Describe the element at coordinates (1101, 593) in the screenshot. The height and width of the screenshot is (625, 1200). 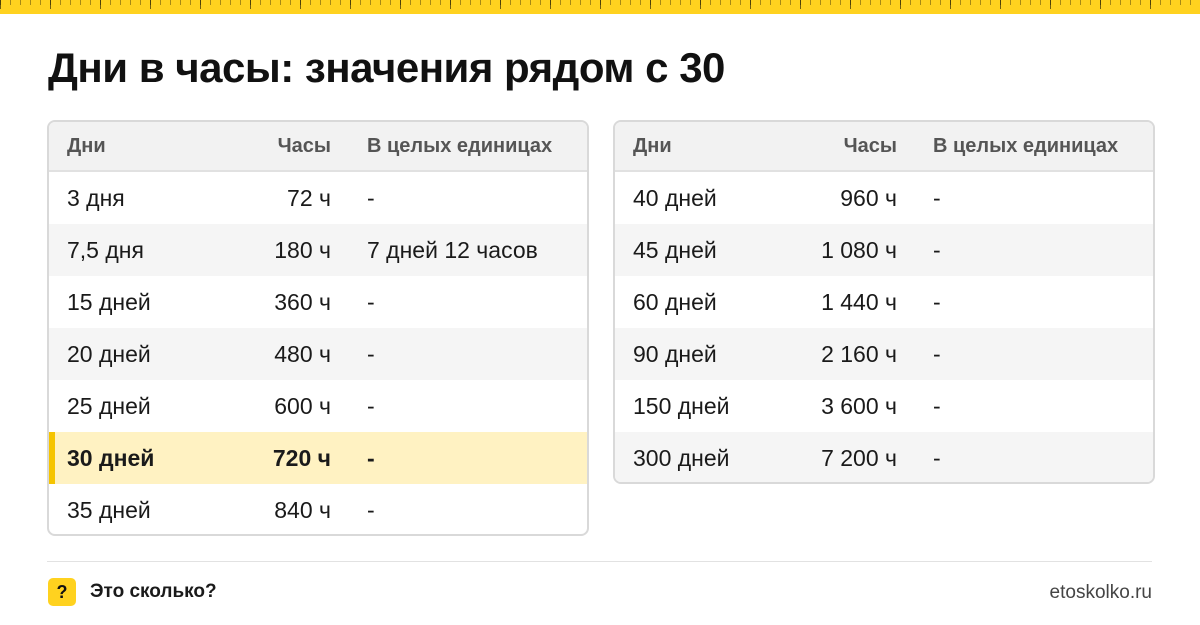
I see `site-link: etoskolko.ru` at that location.